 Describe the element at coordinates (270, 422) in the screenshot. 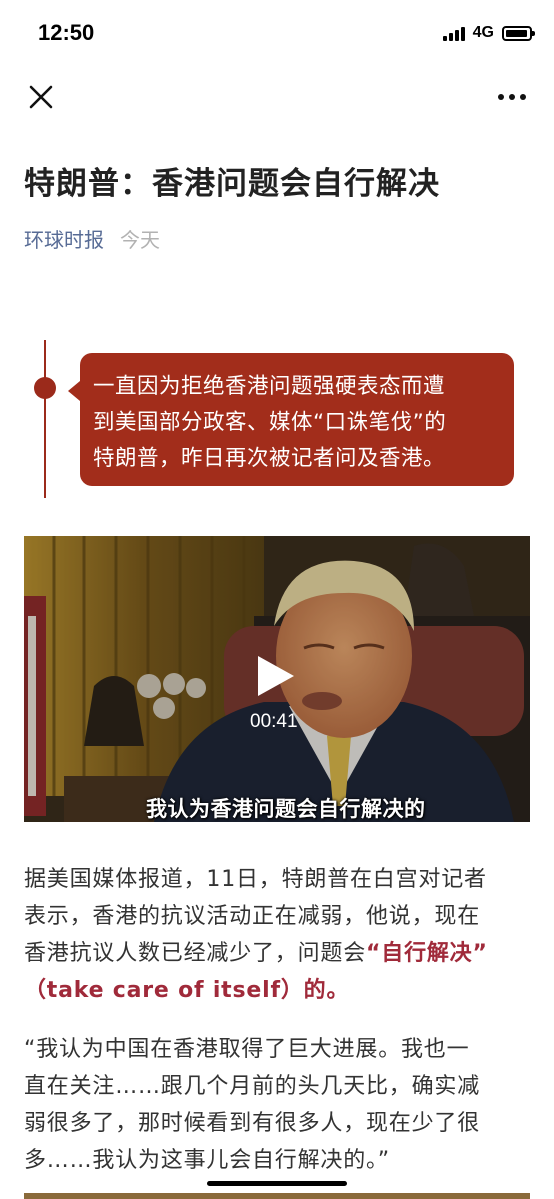

I see `callout-line: 到美国部分政客、媒体“口诛笔伐”的` at that location.